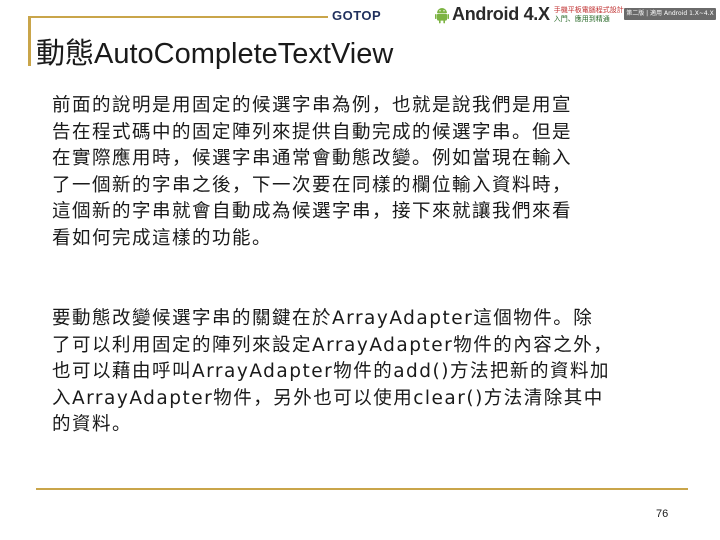  I want to click on paragraph-line: 在實際應用時，候選字串通常會動態改變。例如當現在輸入, so click(312, 158).